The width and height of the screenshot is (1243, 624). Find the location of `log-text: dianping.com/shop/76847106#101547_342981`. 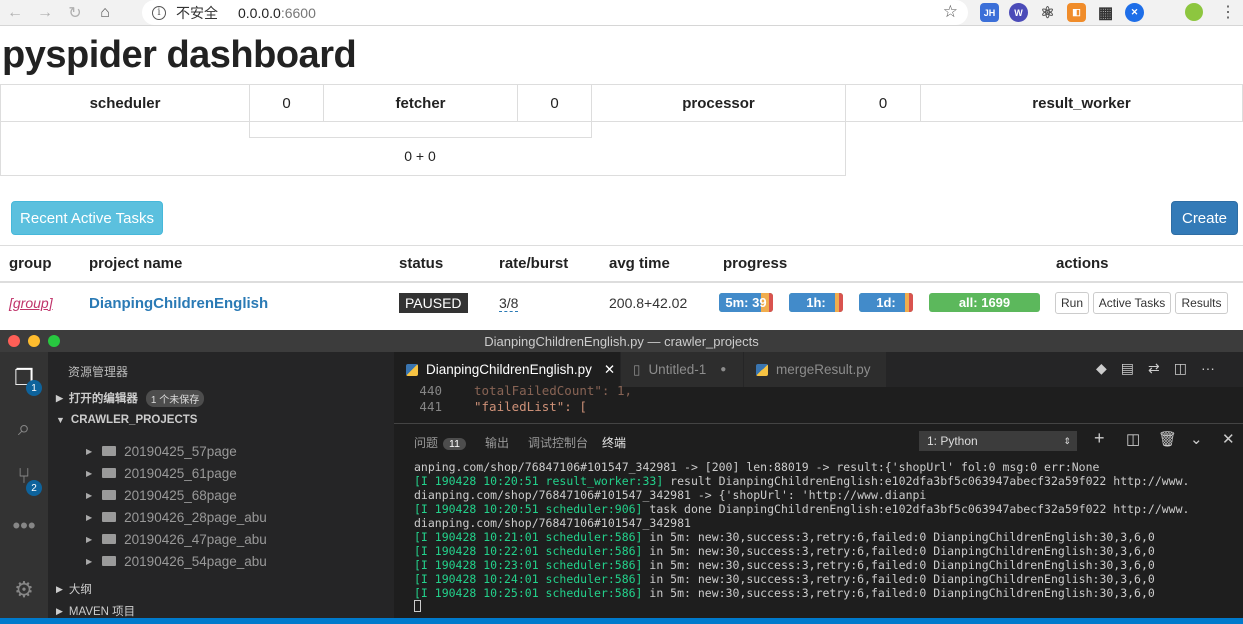

log-text: dianping.com/shop/76847106#101547_342981 is located at coordinates (552, 523).